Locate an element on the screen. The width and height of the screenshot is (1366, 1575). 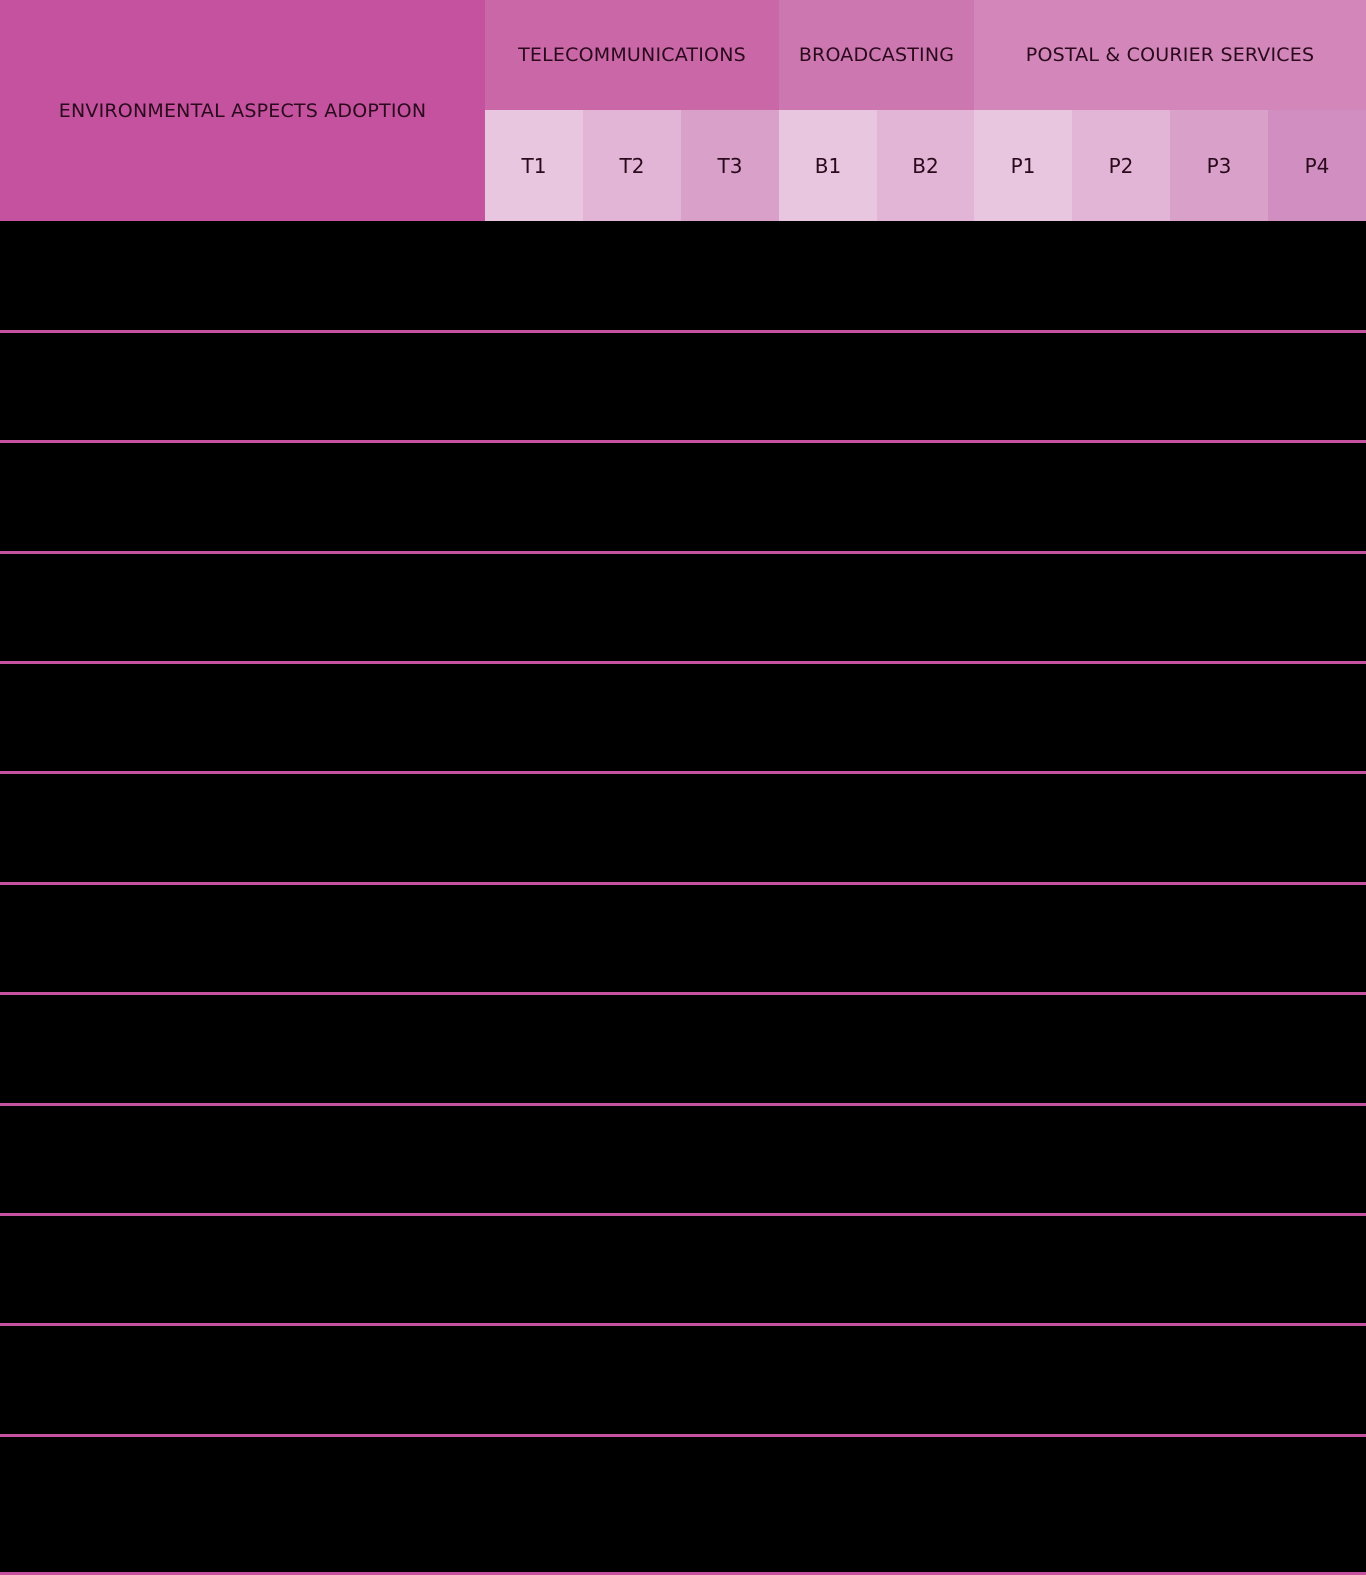
subheader-p2: P2 is located at coordinates (1121, 165).